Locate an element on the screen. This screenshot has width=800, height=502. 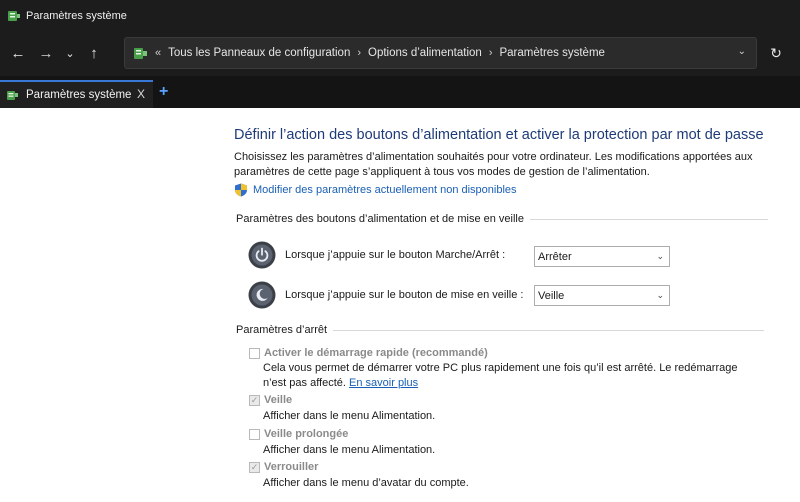
tab-system-settings: Paramètres système X is located at coordinates (76, 94).